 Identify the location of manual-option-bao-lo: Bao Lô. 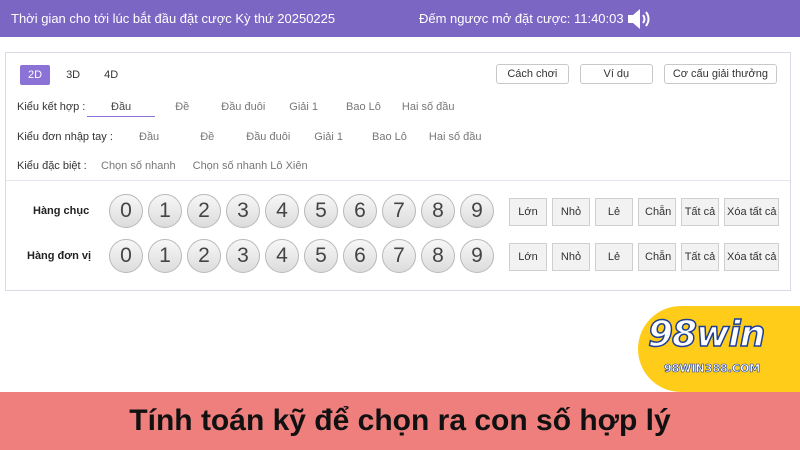
(389, 137).